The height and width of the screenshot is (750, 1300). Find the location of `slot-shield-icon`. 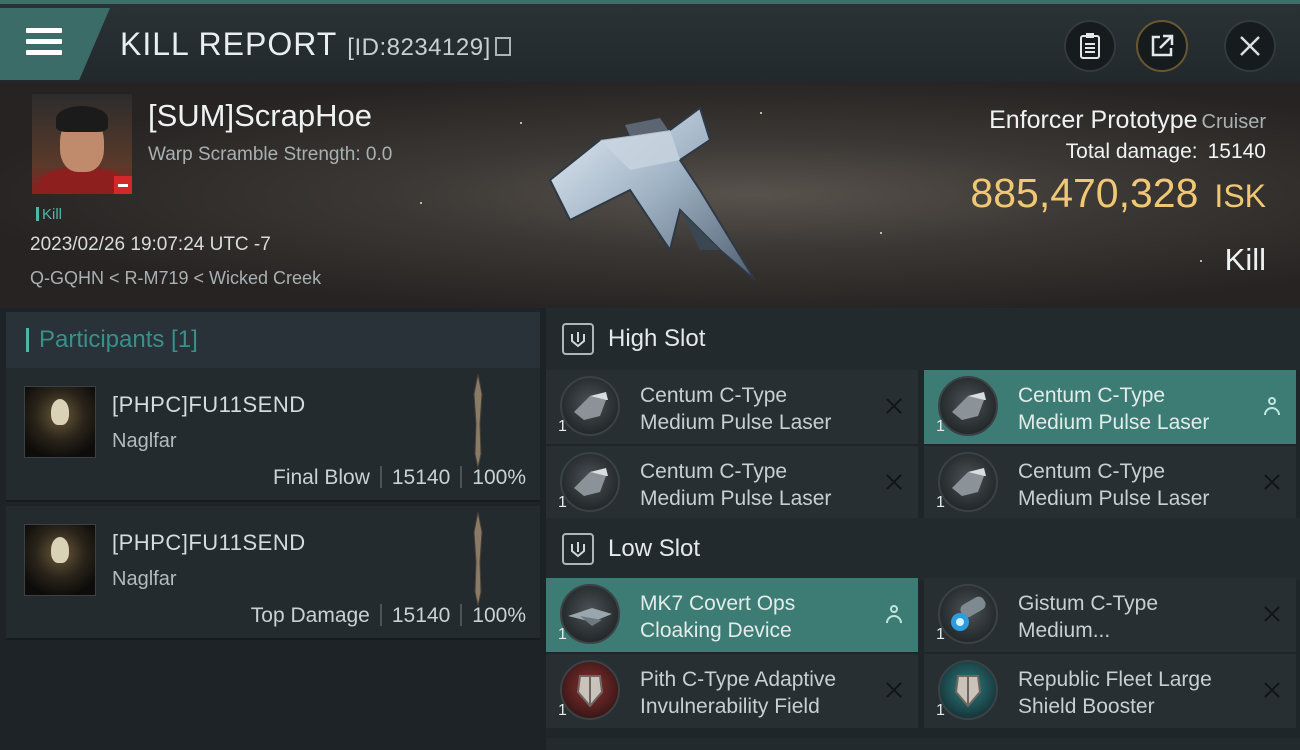

slot-shield-icon is located at coordinates (578, 339).